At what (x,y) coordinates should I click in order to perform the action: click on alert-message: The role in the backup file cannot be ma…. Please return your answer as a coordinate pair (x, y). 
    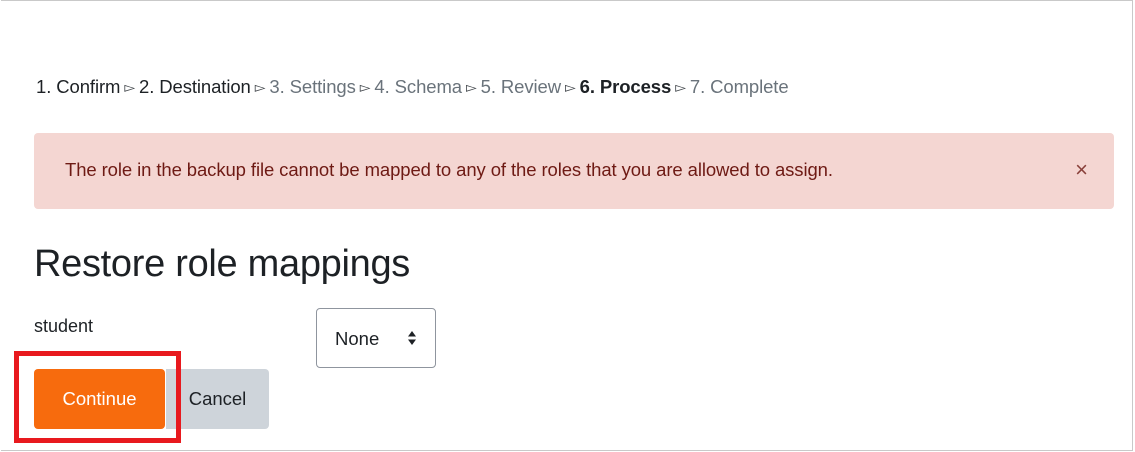
    Looking at the image, I should click on (449, 169).